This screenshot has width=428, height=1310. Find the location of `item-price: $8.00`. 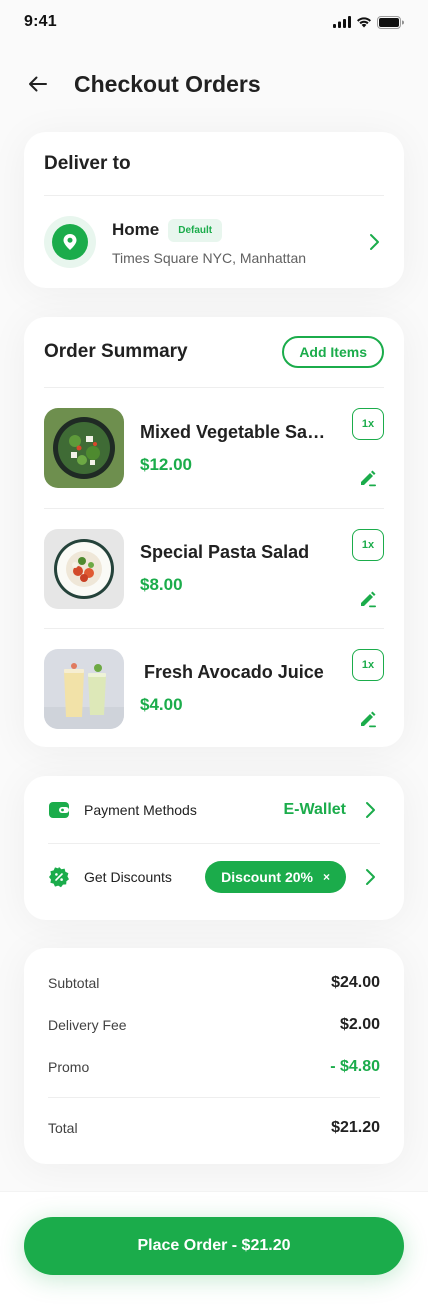

item-price: $8.00 is located at coordinates (161, 584).